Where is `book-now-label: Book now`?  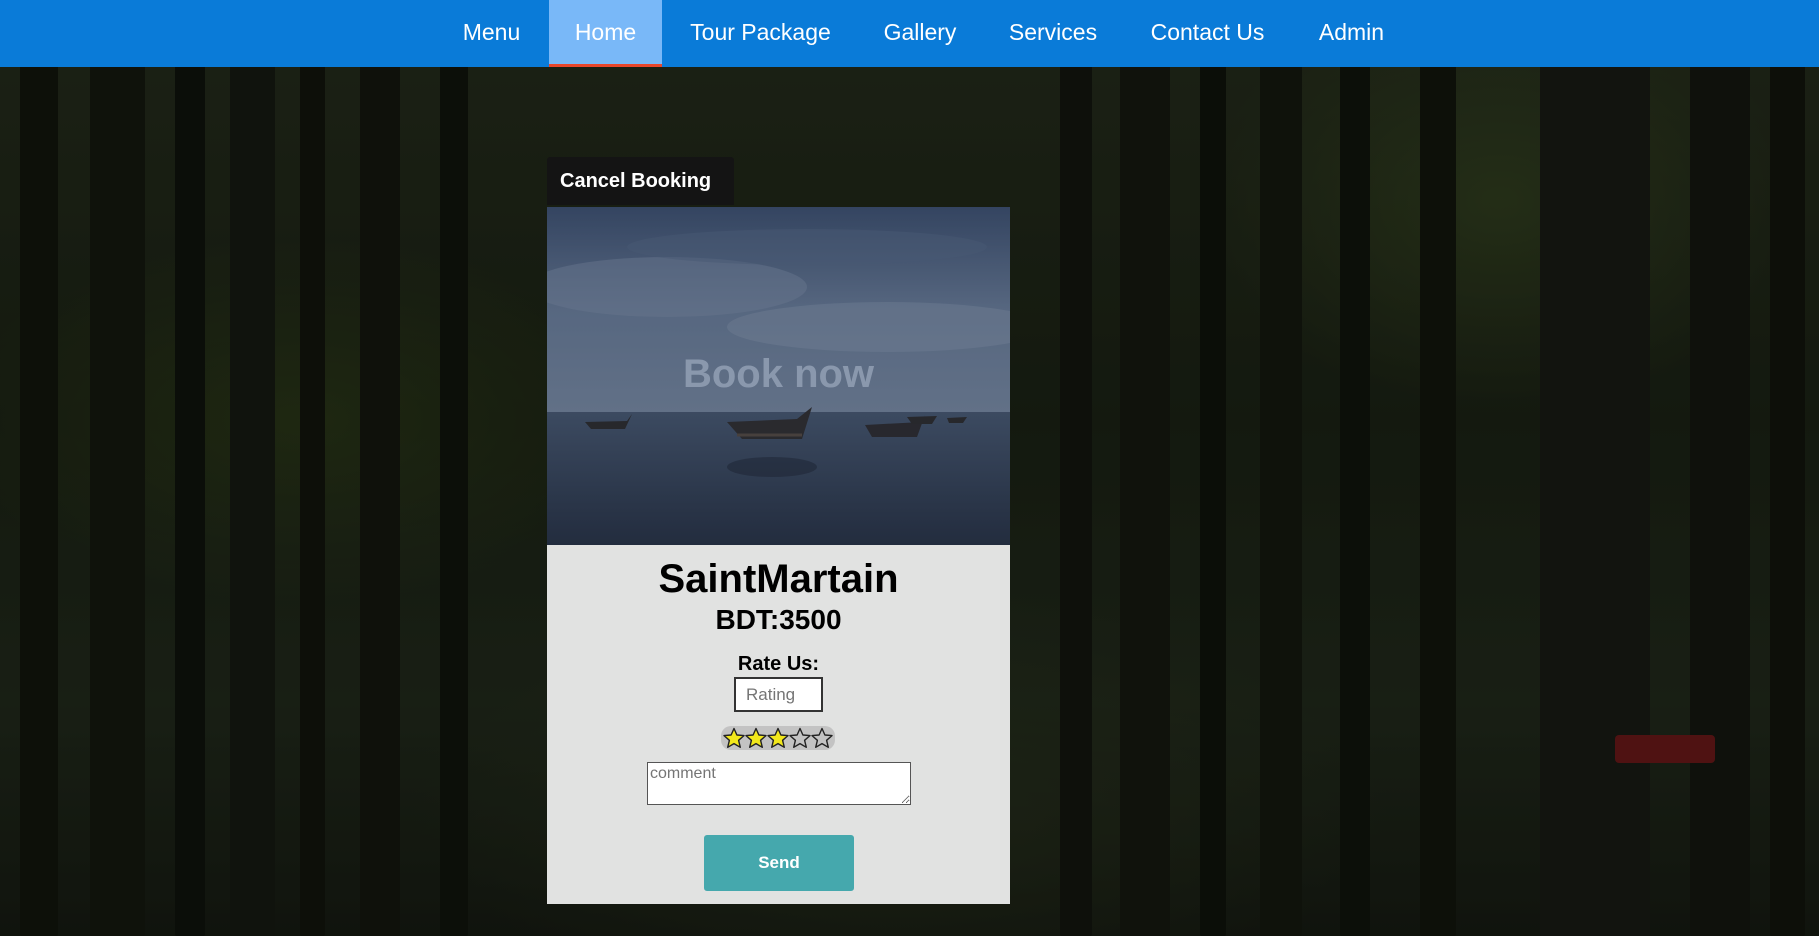 book-now-label: Book now is located at coordinates (778, 374).